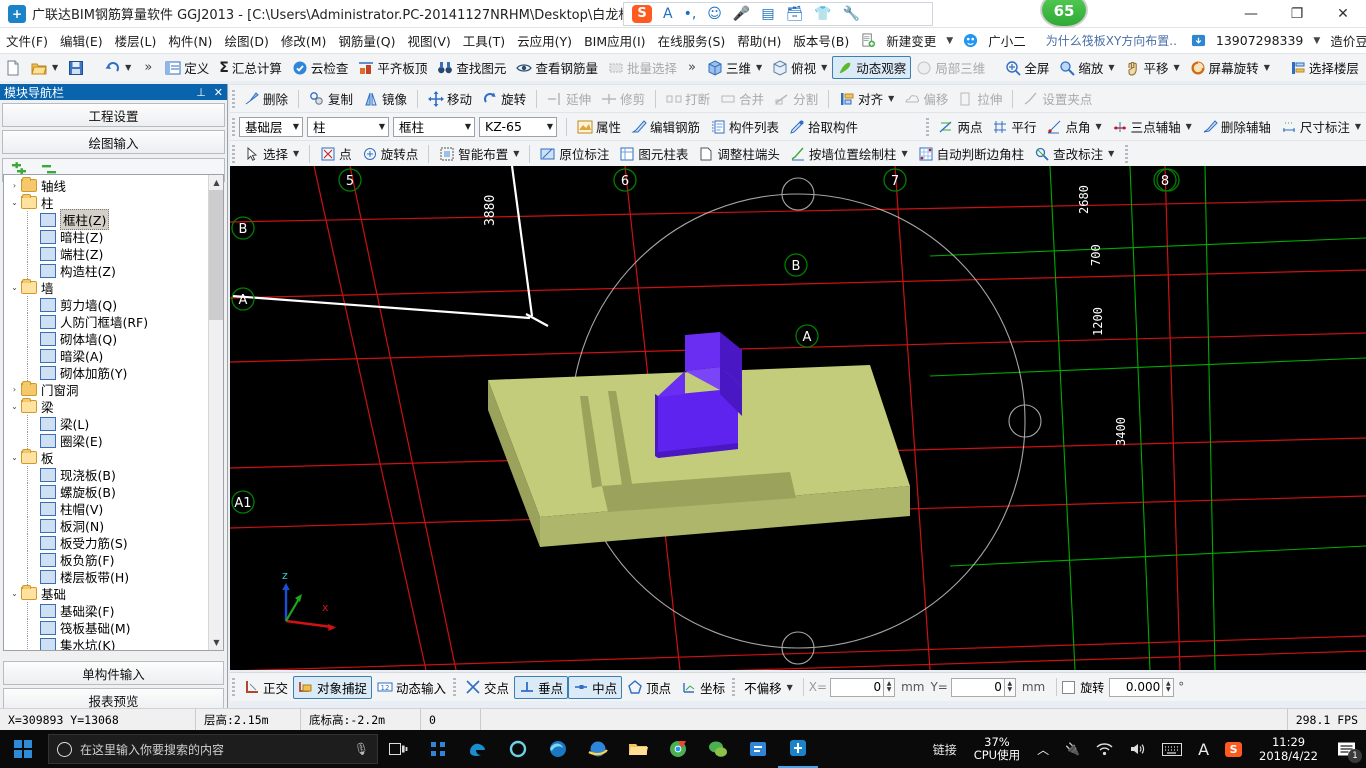 The width and height of the screenshot is (1366, 768). Describe the element at coordinates (136, 40) in the screenshot. I see `menu-item-floor: 楼层(L)` at that location.